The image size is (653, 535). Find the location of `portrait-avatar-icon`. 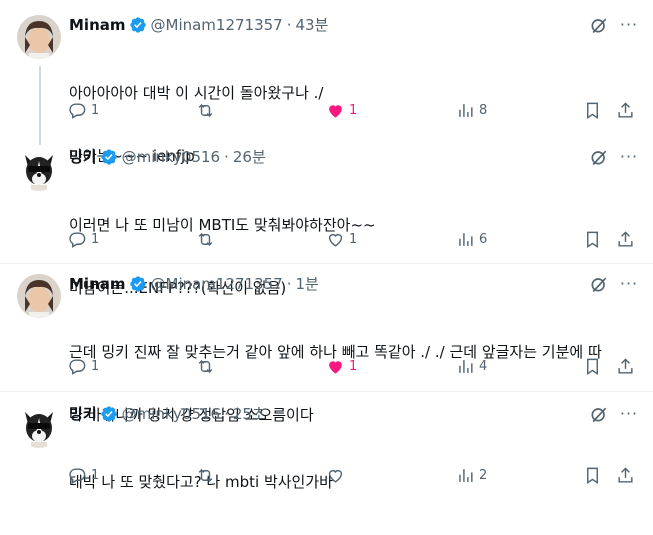

portrait-avatar-icon is located at coordinates (39, 296).